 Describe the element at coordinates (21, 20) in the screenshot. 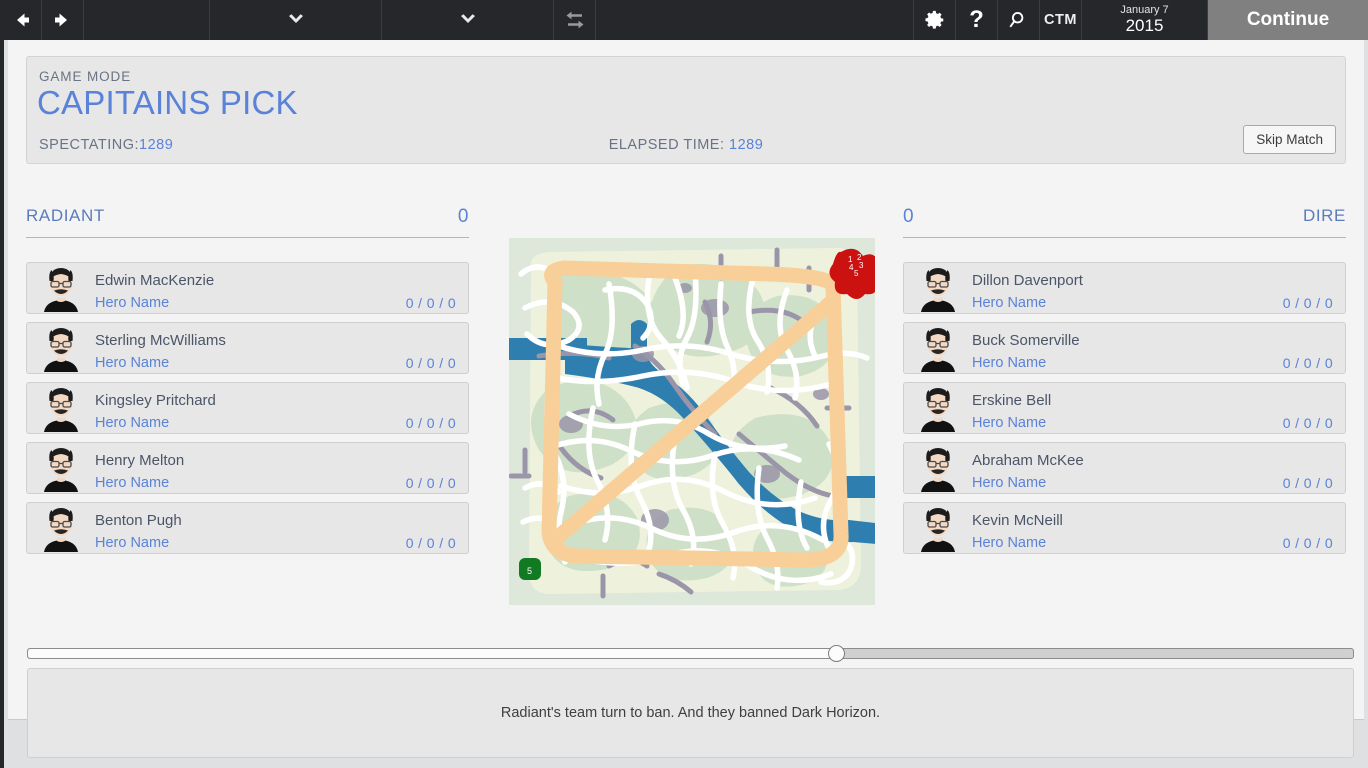

I see `back-button` at that location.